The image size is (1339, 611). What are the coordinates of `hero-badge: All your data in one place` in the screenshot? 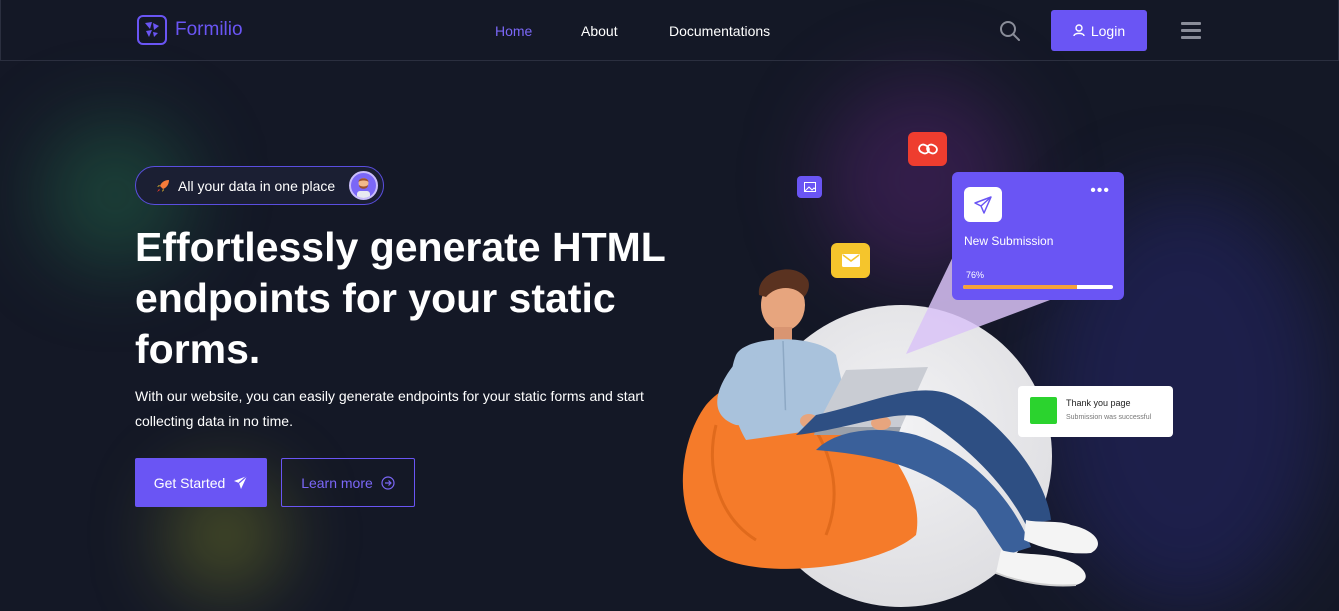 It's located at (259, 185).